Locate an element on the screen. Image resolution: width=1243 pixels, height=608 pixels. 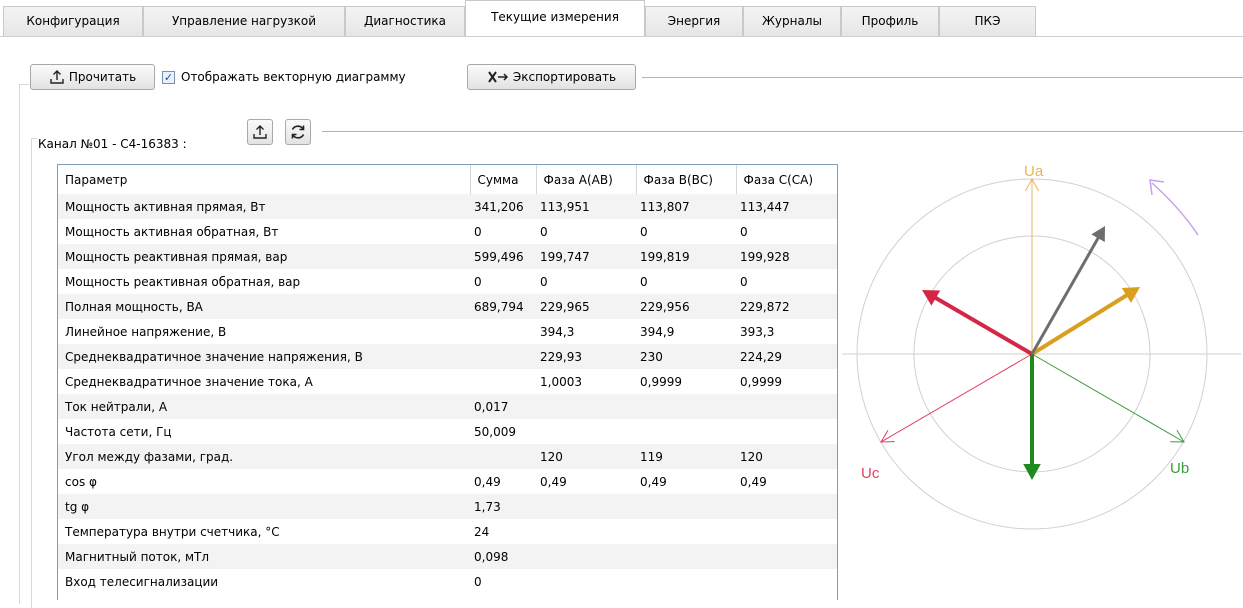
export-icon is located at coordinates (498, 77).